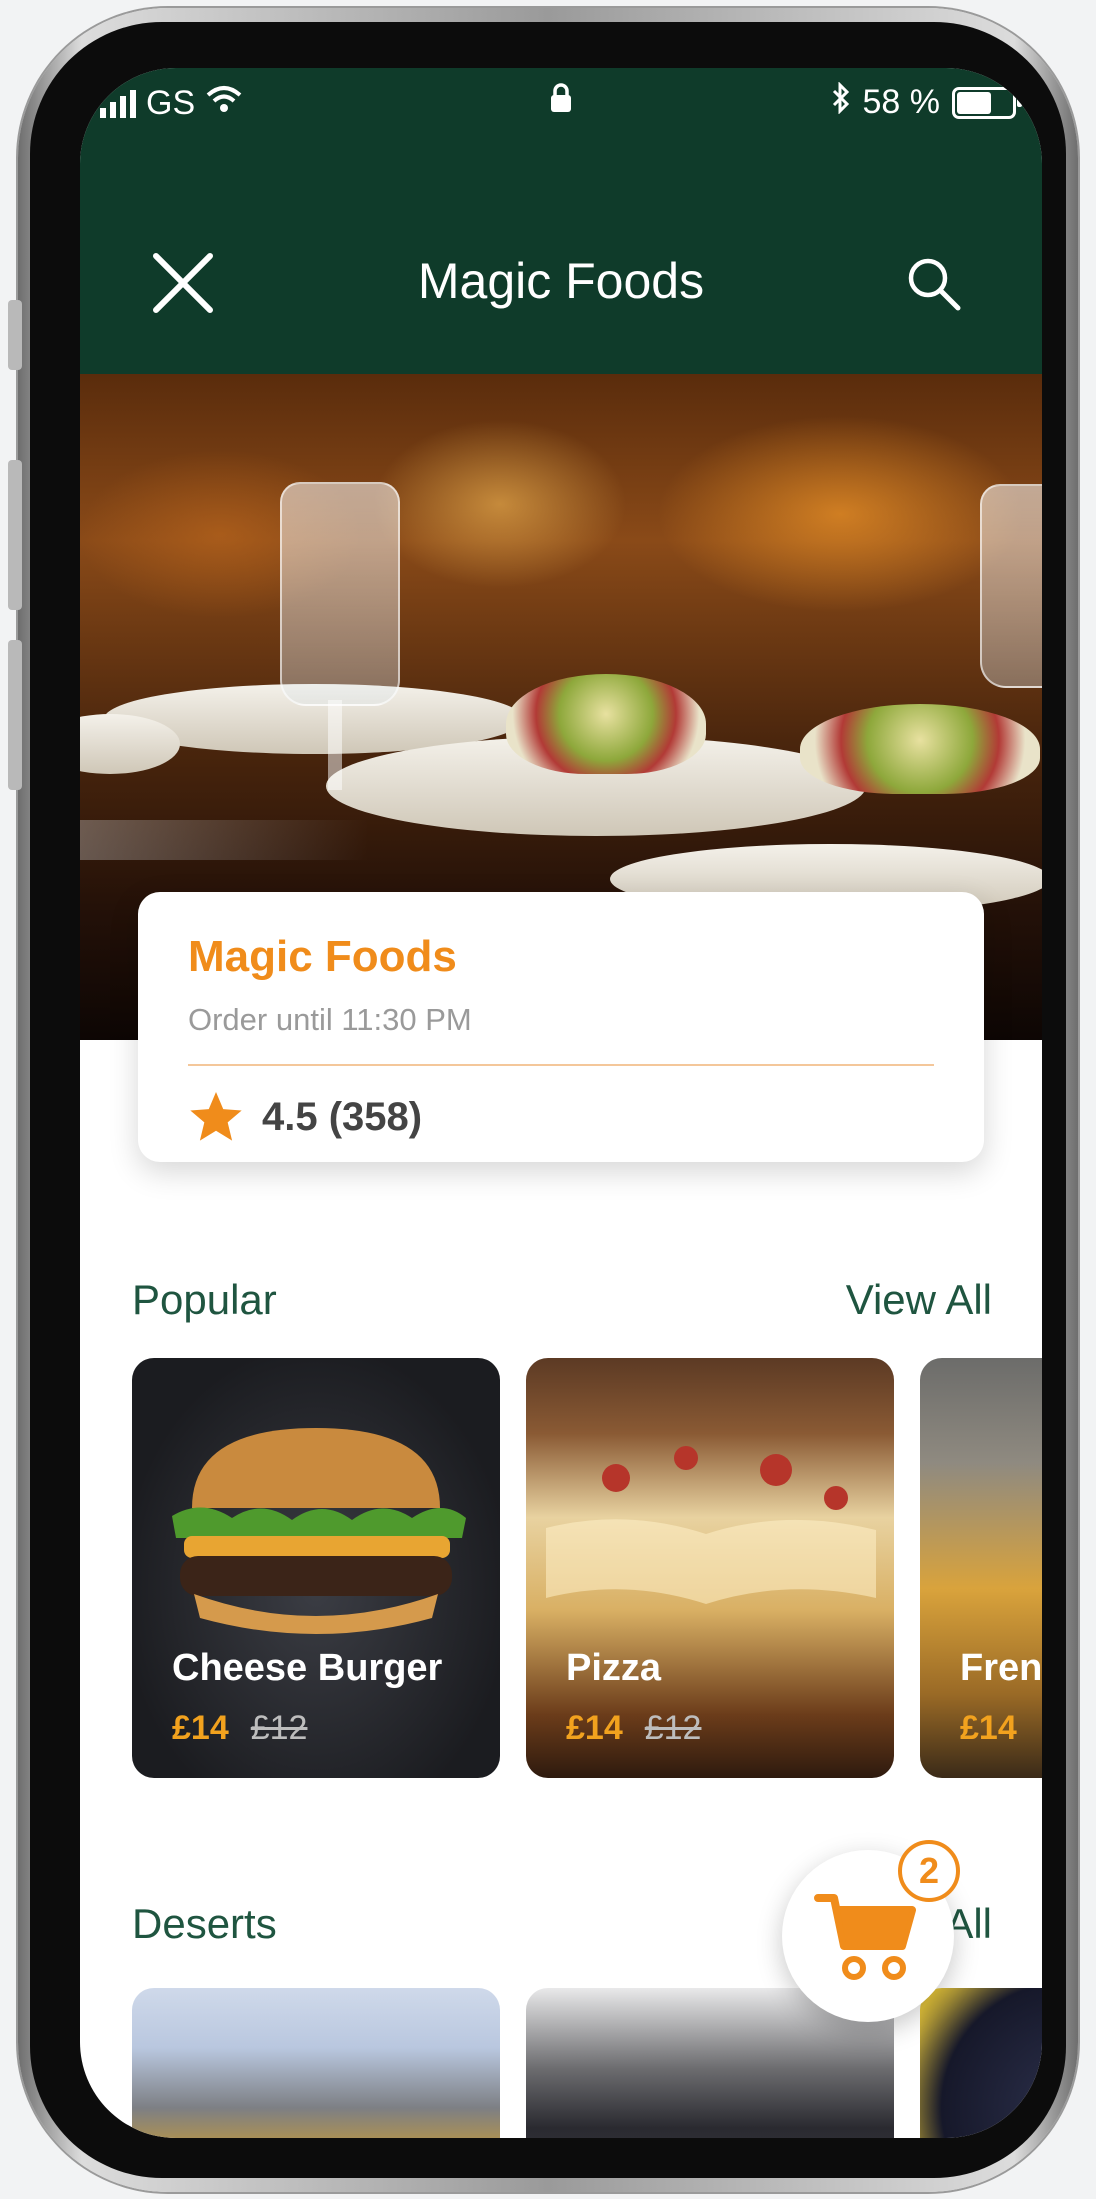  I want to click on popular-section-header: Popular View All, so click(562, 1300).